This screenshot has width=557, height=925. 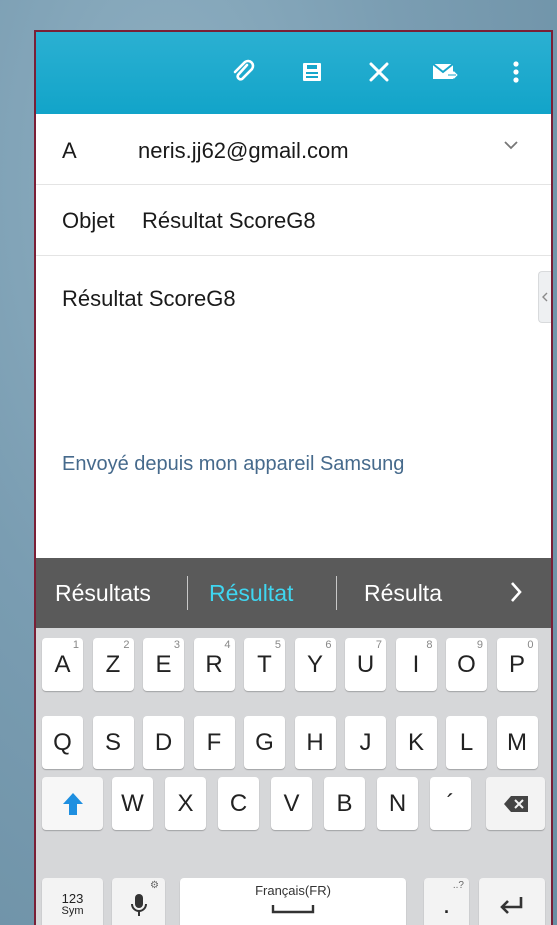 I want to click on key-label: S, so click(x=112, y=742).